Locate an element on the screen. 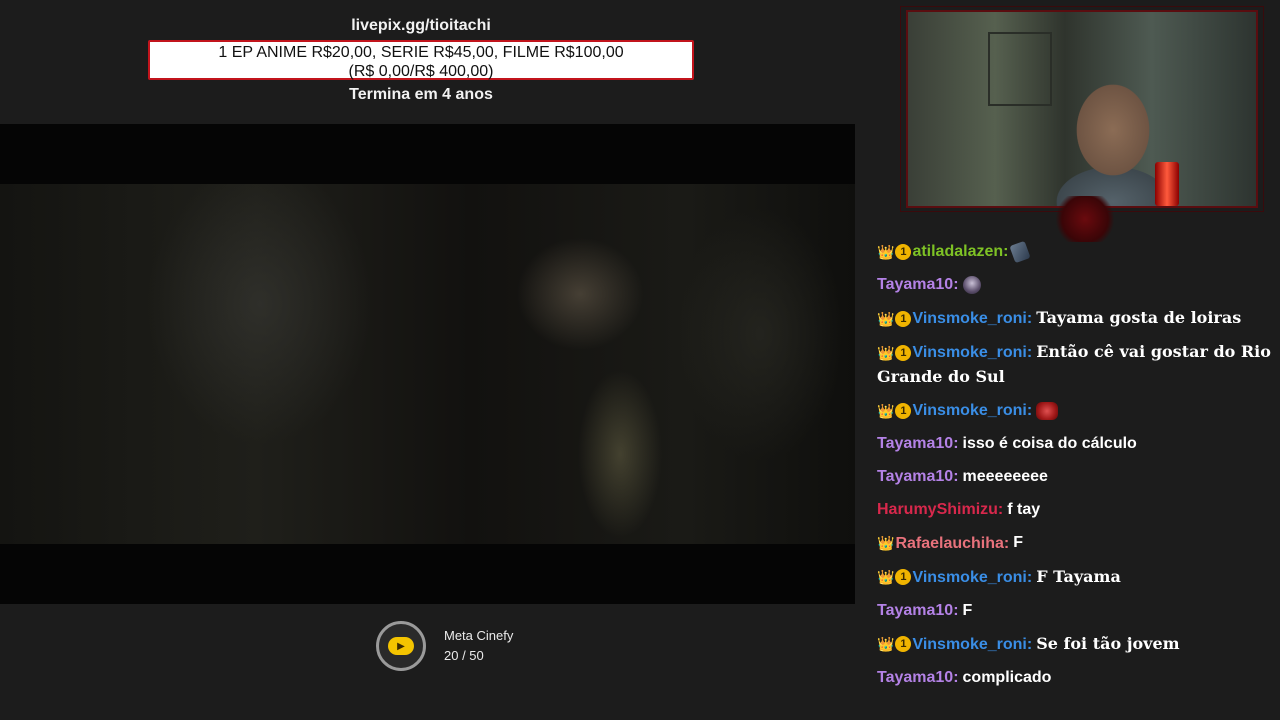  webcam-drink-can is located at coordinates (1167, 184).